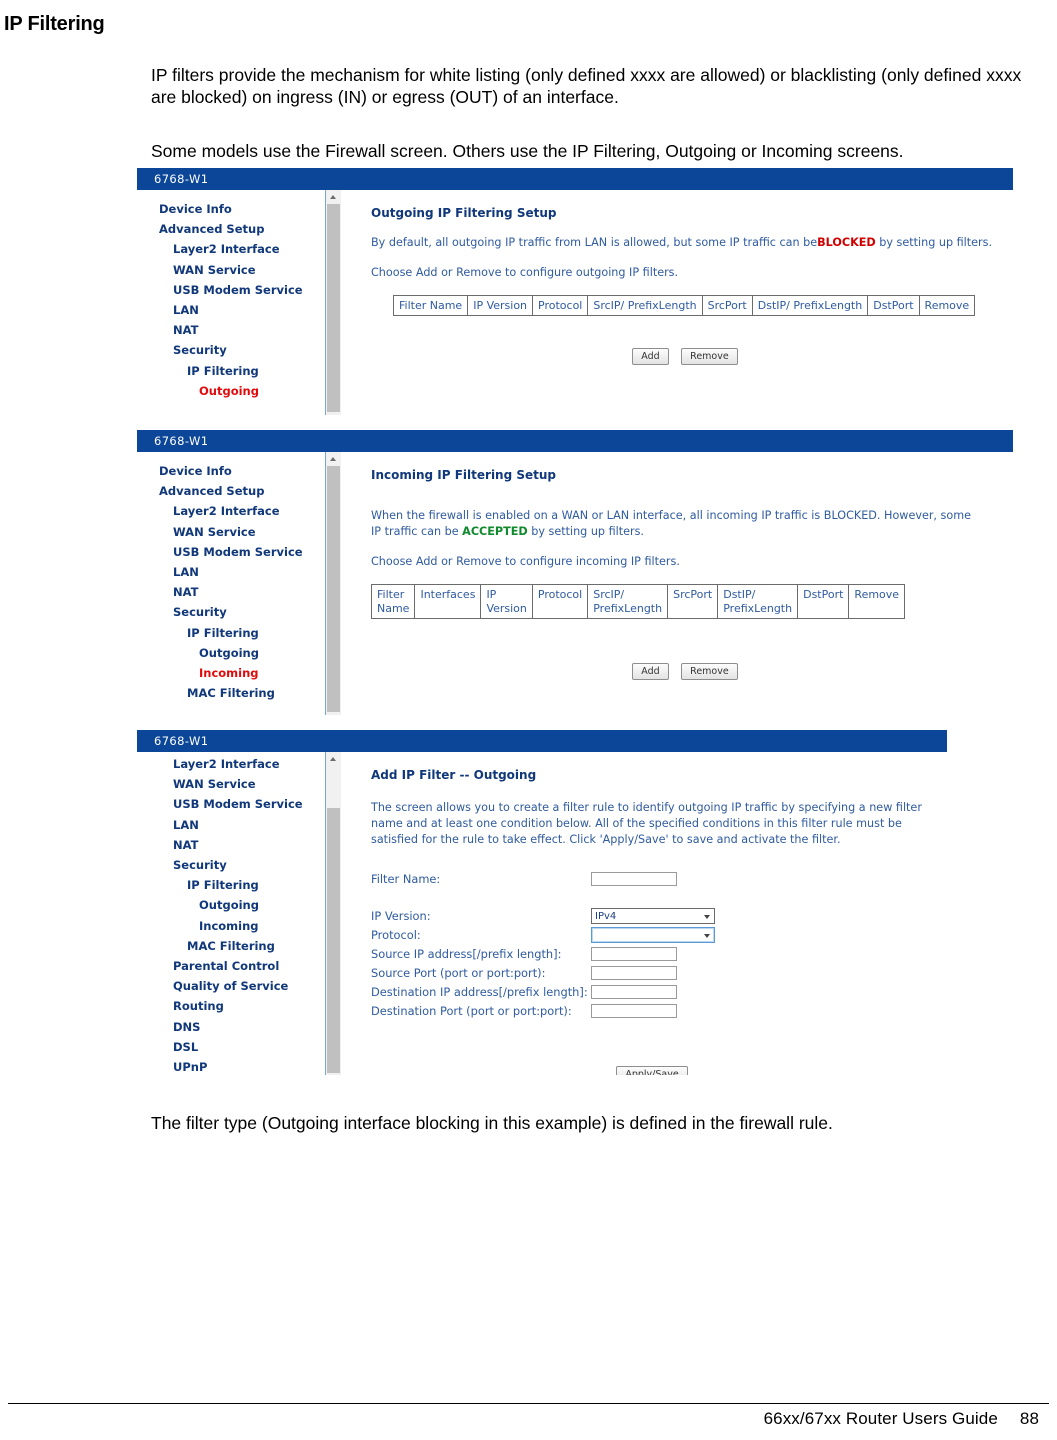 The width and height of the screenshot is (1057, 1440). I want to click on dest-port-label: Destination Port (port or port:port):, so click(471, 1010).